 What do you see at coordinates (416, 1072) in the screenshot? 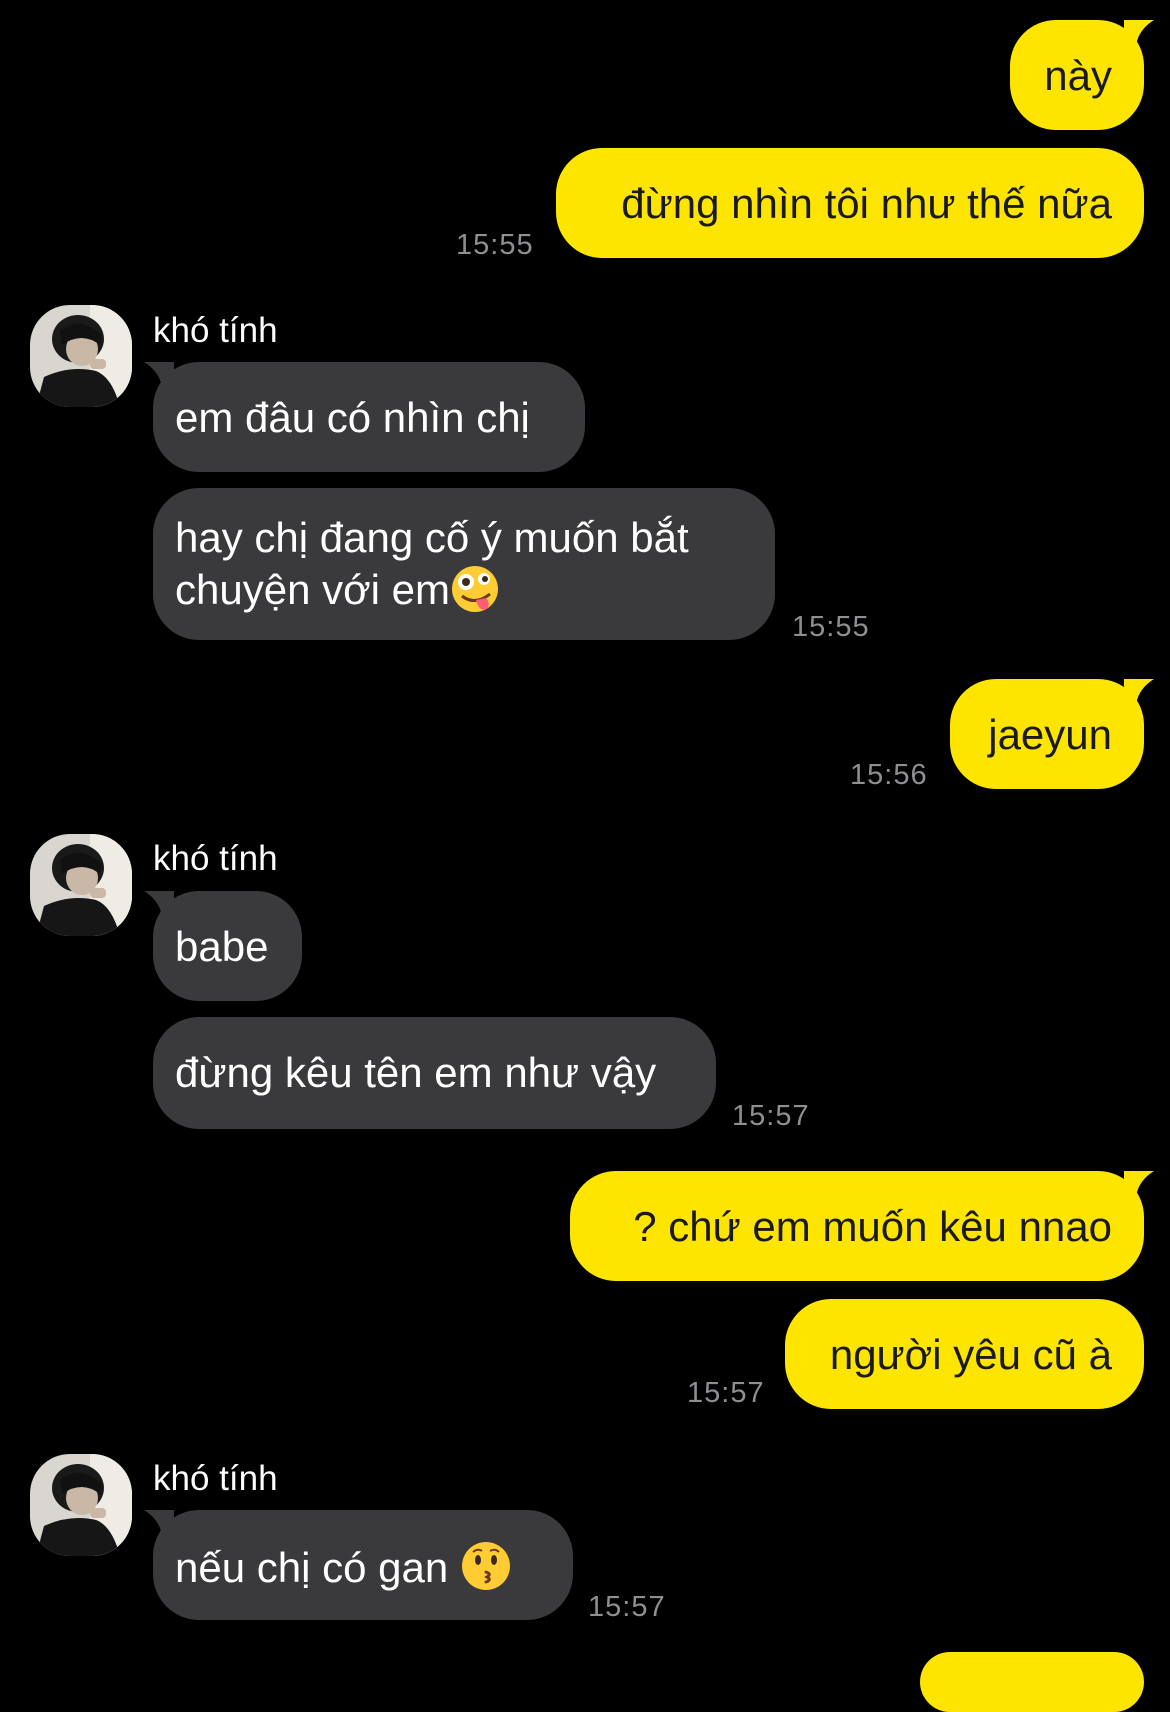
I see `message-text: đừng kêu tên em như vậy` at bounding box center [416, 1072].